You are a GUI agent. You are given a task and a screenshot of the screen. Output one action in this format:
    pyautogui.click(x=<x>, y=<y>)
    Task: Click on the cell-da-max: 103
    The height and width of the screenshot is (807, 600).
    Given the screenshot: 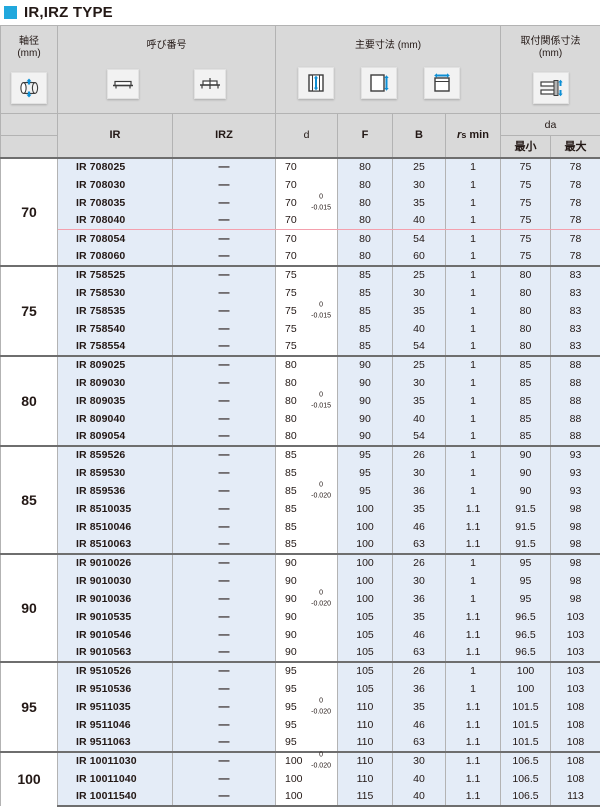 What is the action you would take?
    pyautogui.click(x=575, y=635)
    